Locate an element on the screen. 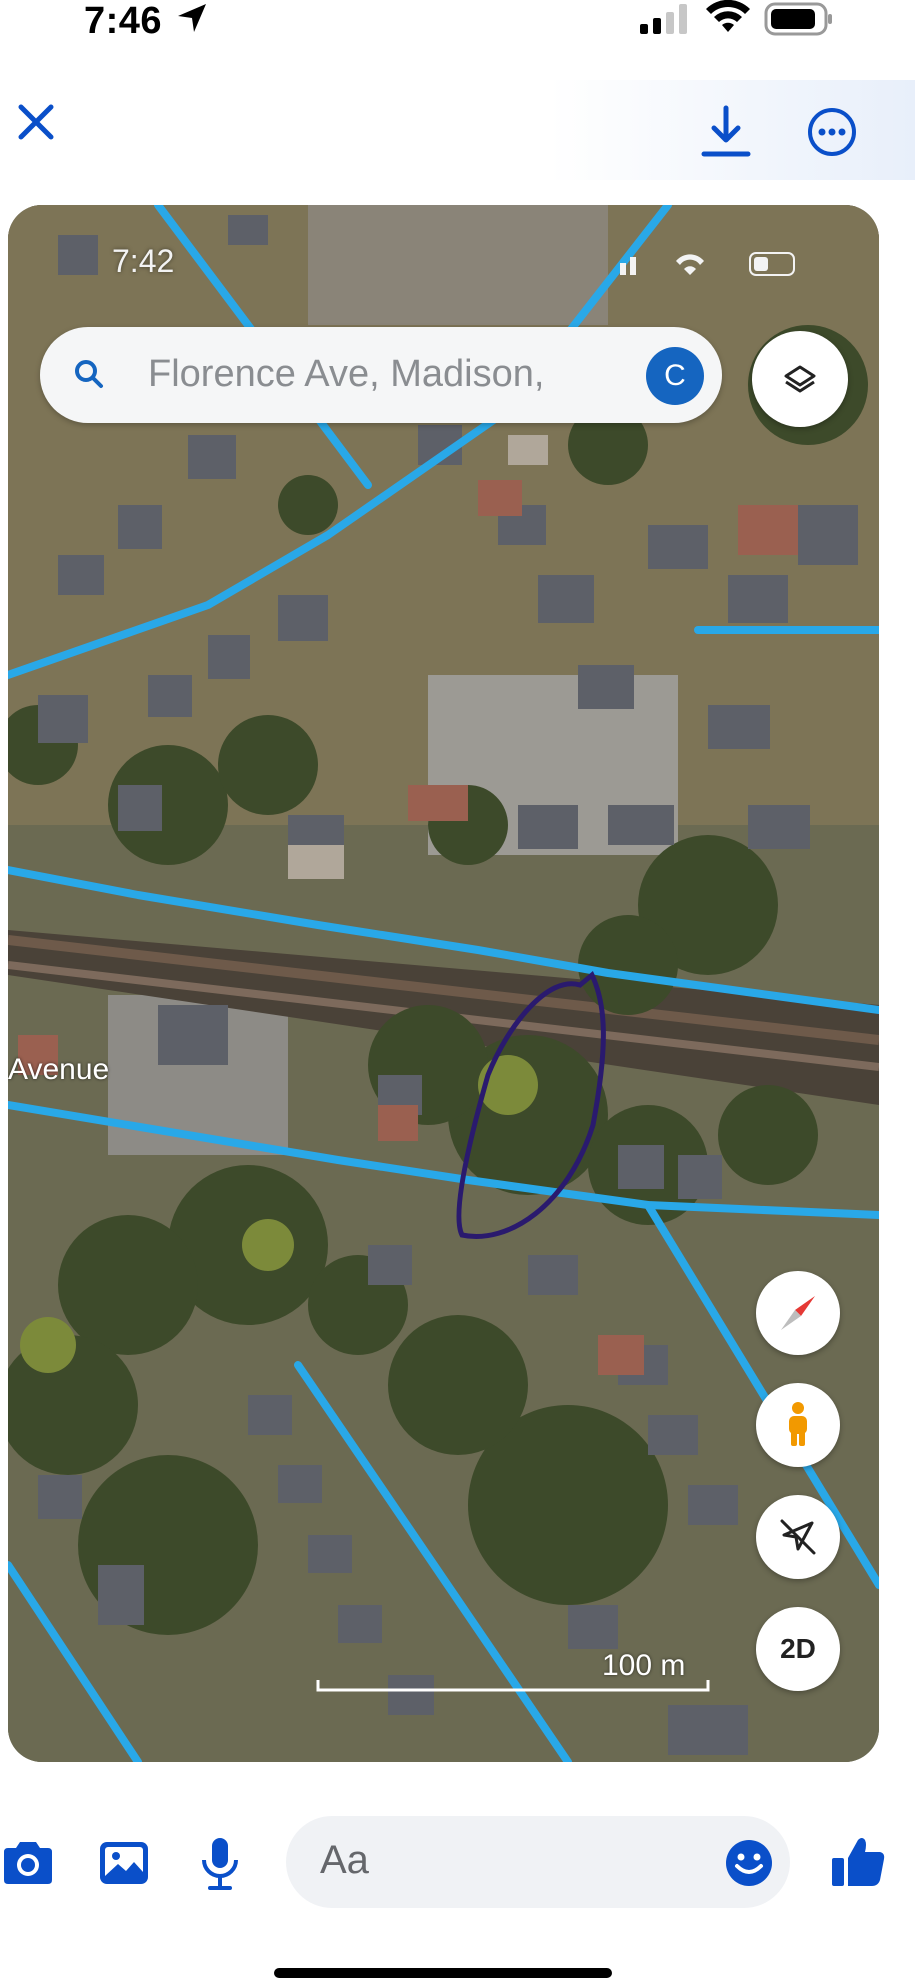  avatar: C is located at coordinates (675, 376).